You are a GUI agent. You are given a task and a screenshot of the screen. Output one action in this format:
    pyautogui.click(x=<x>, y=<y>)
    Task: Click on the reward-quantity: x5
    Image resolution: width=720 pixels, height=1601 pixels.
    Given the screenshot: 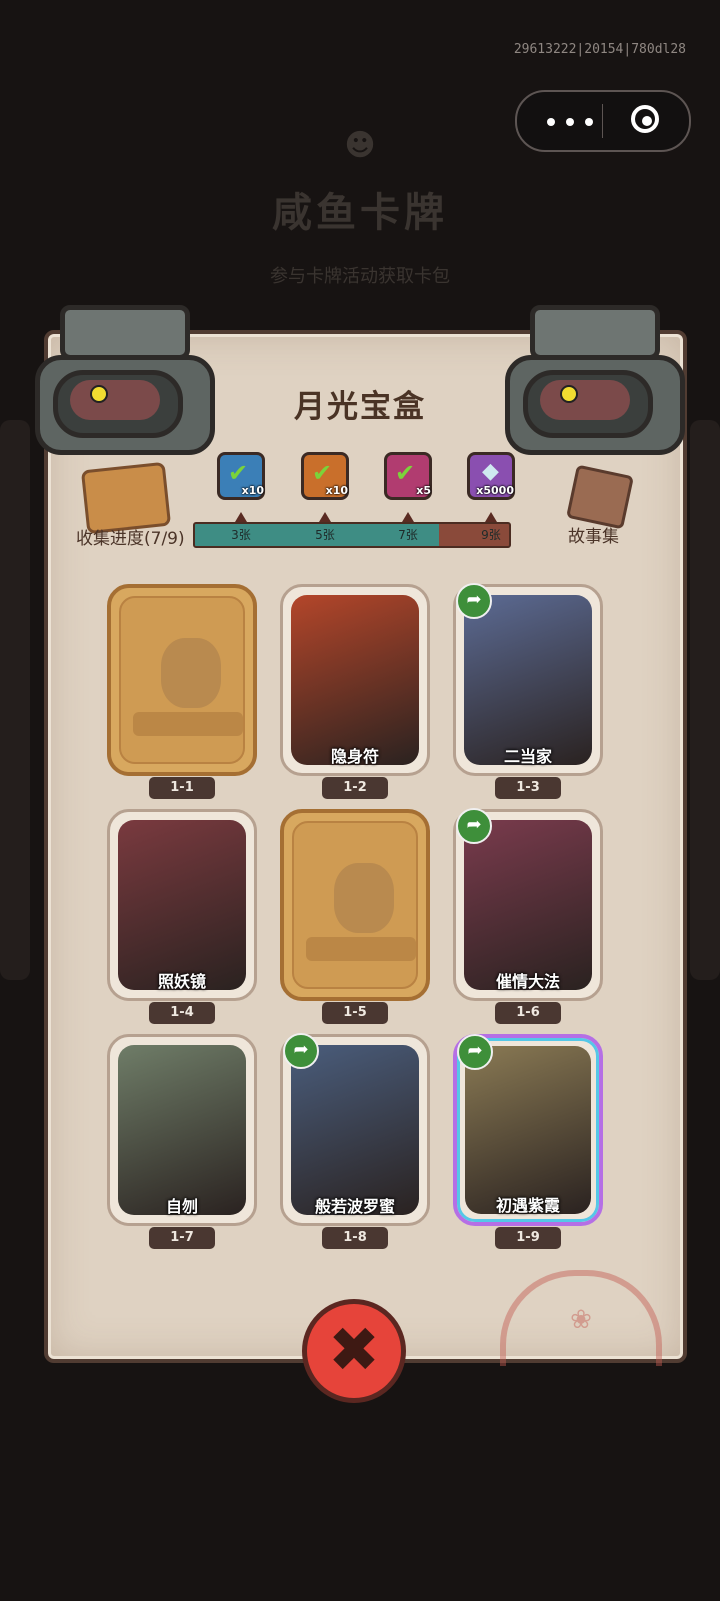 What is the action you would take?
    pyautogui.click(x=423, y=490)
    